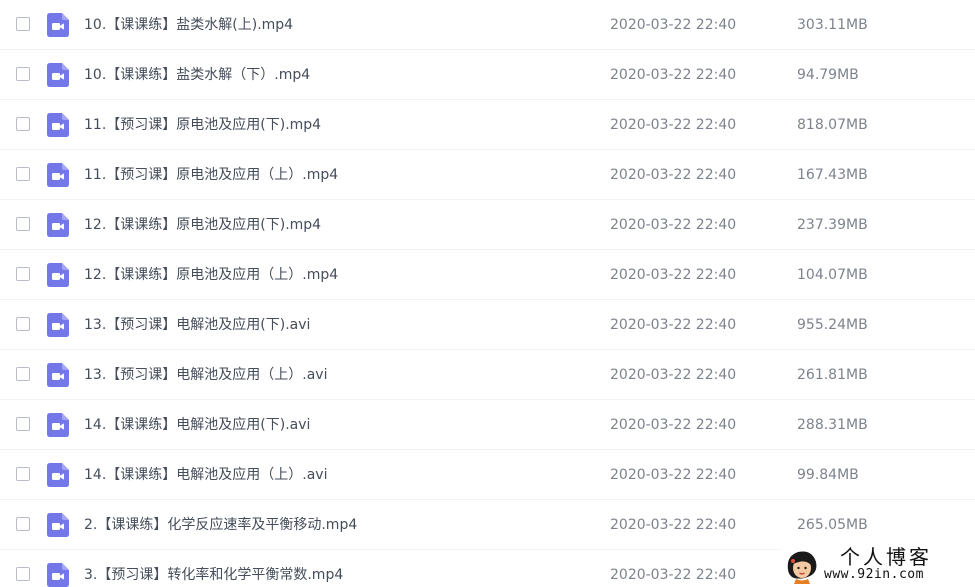 Image resolution: width=975 pixels, height=587 pixels. What do you see at coordinates (832, 425) in the screenshot?
I see `file-size: 288.31MB` at bounding box center [832, 425].